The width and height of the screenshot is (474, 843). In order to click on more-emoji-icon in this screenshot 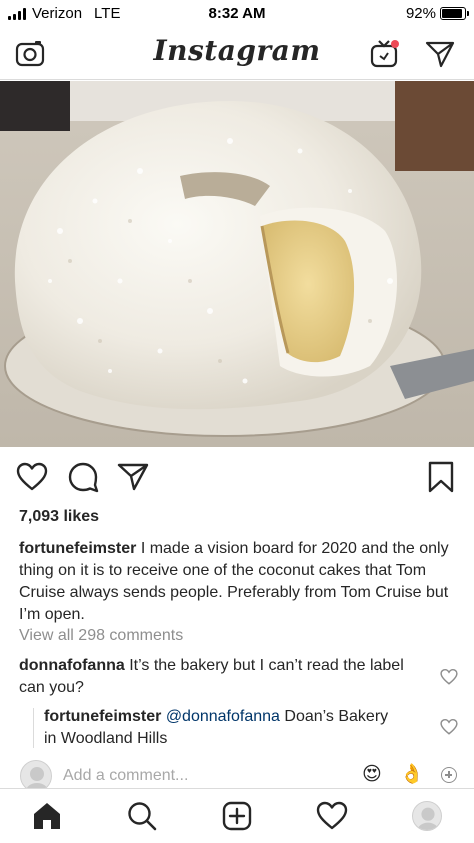, I will do `click(449, 775)`.